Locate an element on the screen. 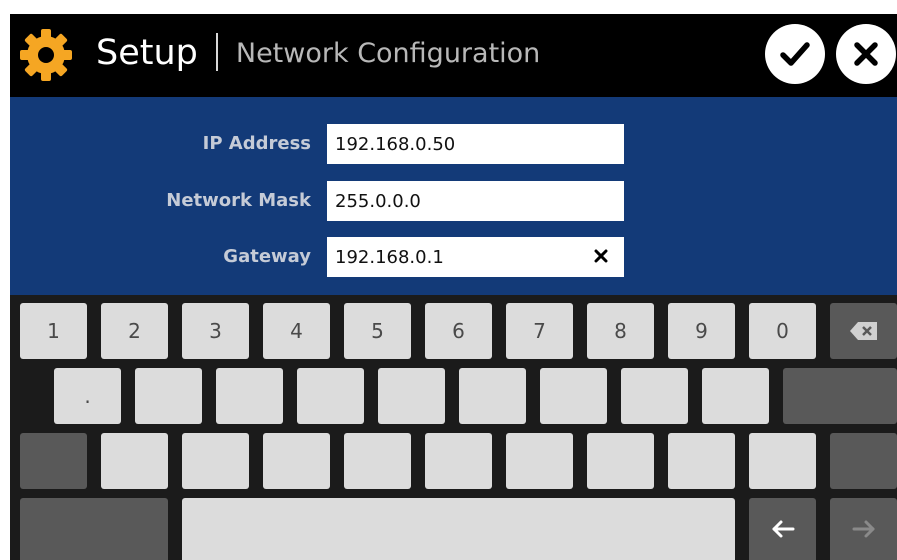  key-label: 1 is located at coordinates (53, 331).